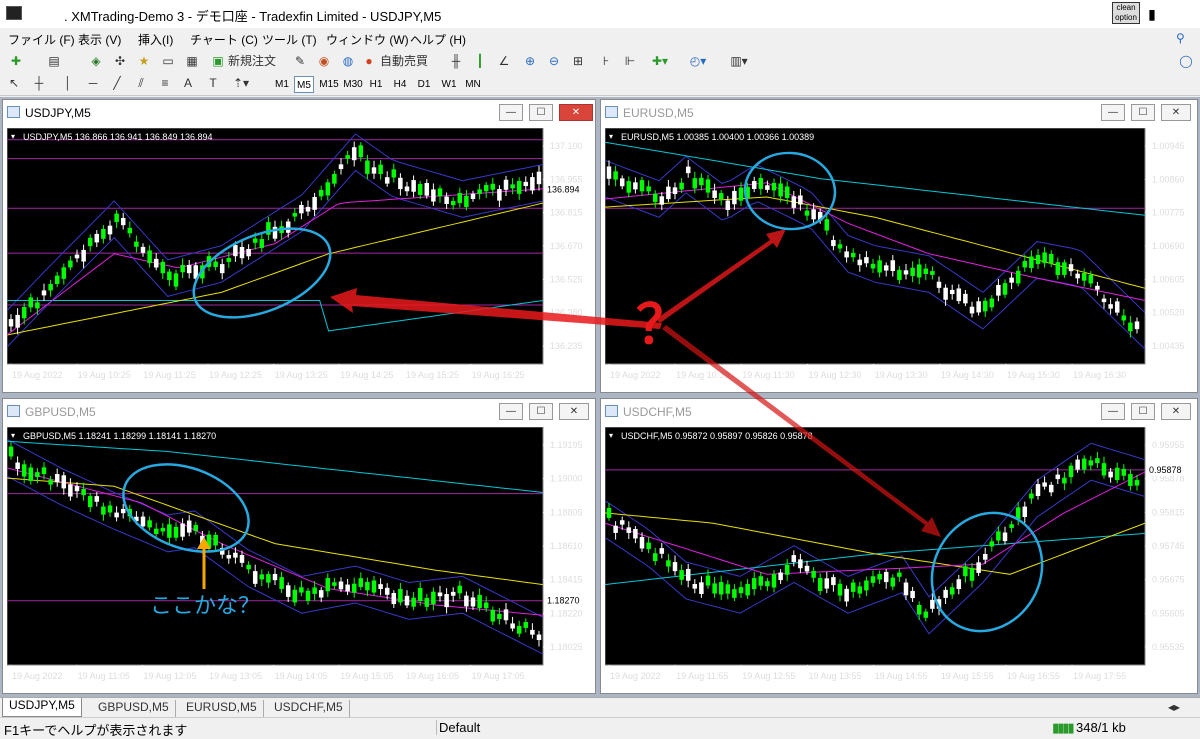 The width and height of the screenshot is (1200, 739). What do you see at coordinates (324, 61) in the screenshot?
I see `signals-icon: ◉` at bounding box center [324, 61].